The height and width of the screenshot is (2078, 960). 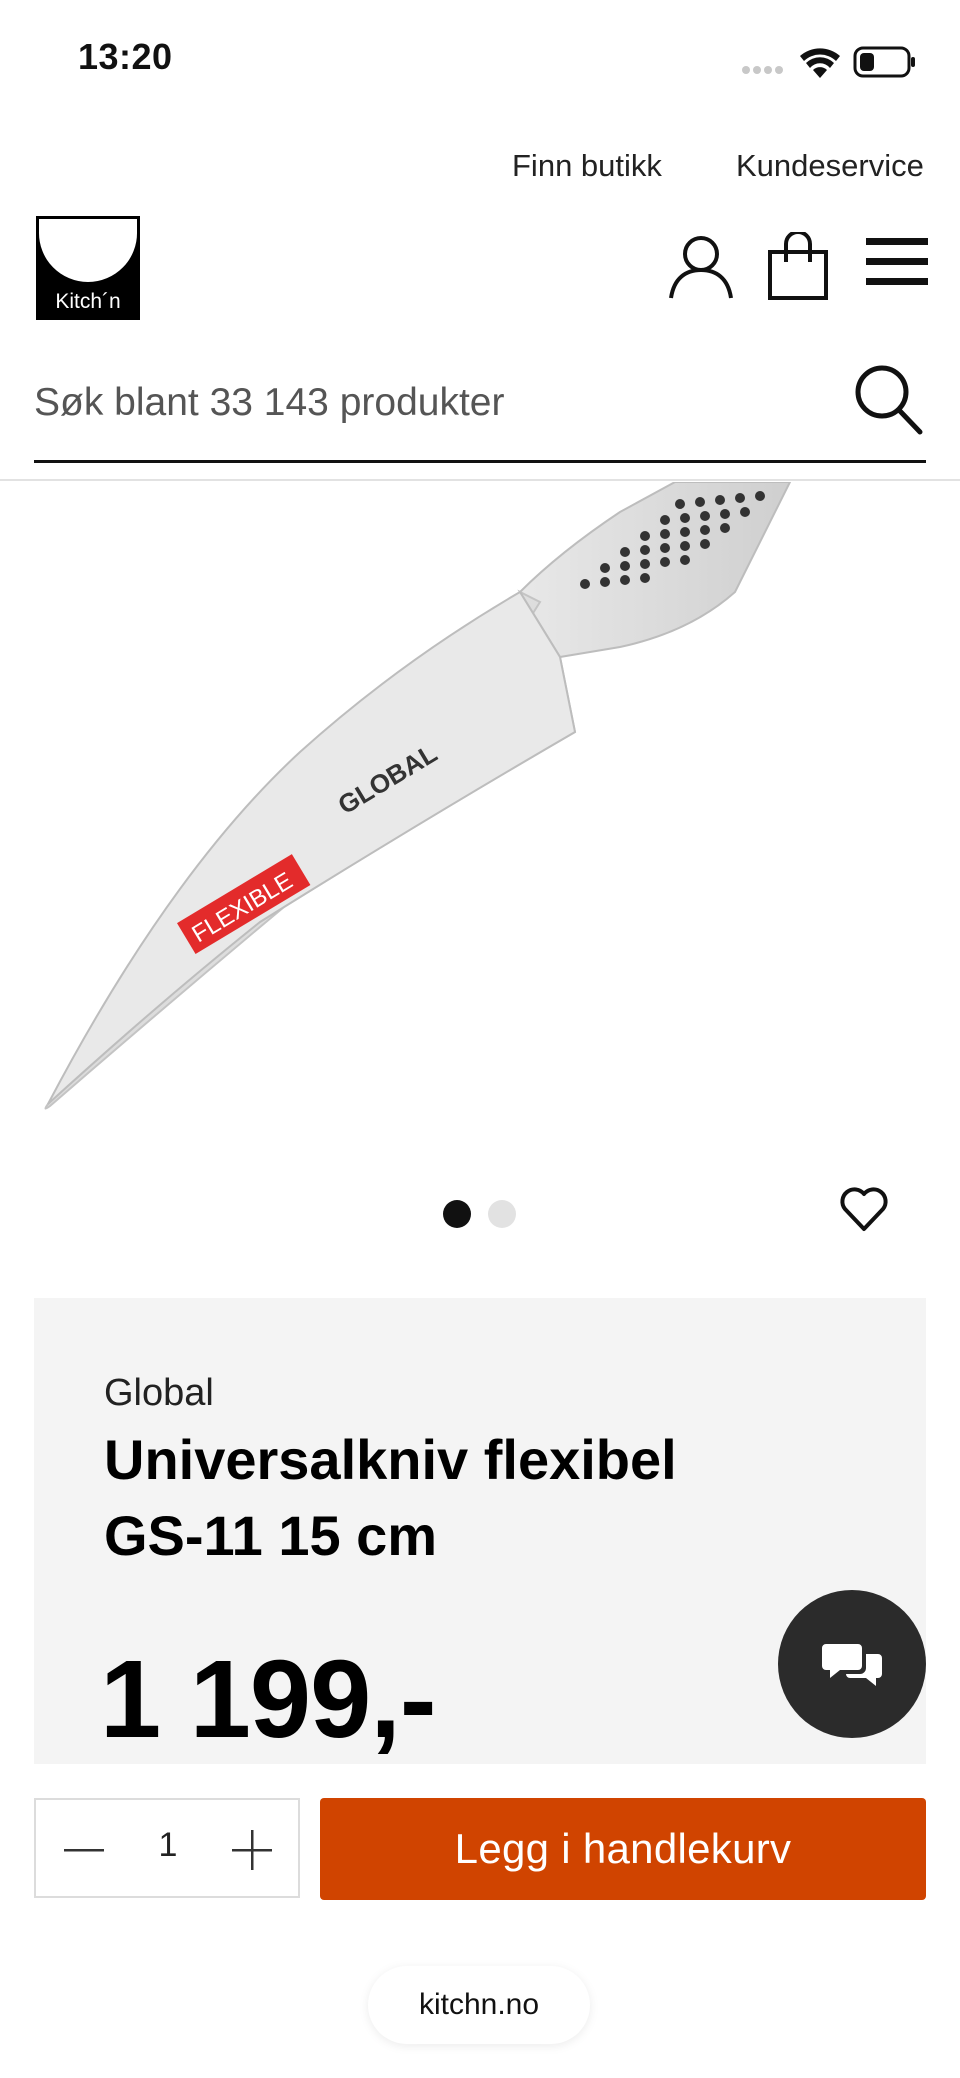 I want to click on decrease-quantity-button, so click(x=84, y=1850).